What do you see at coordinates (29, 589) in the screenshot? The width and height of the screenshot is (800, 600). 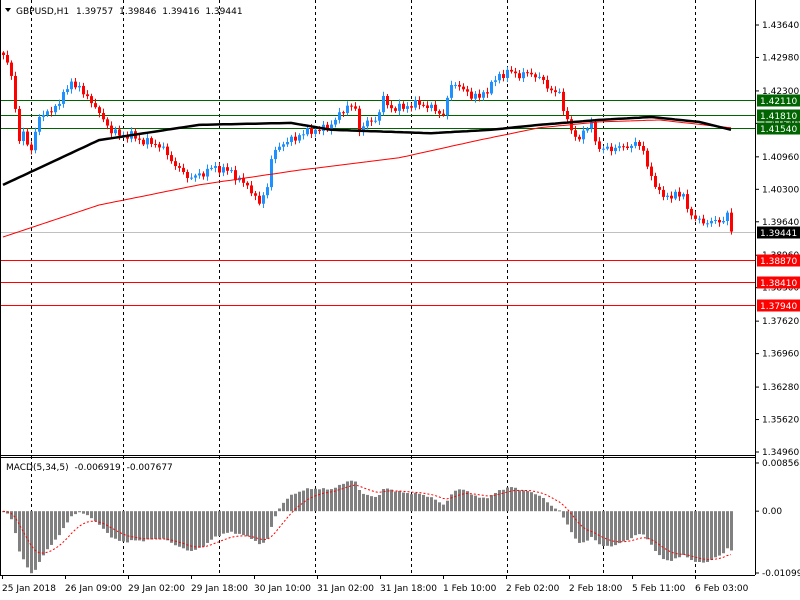 I see `time-tick-label: 25 Jan 2018` at bounding box center [29, 589].